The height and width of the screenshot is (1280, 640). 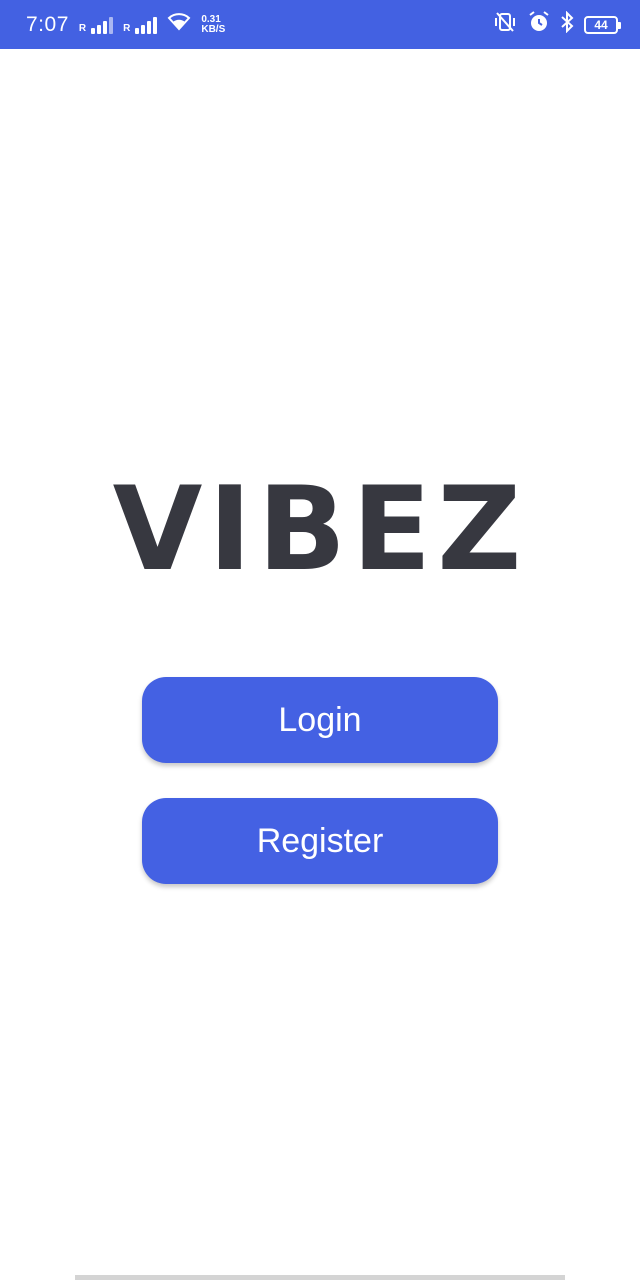 I want to click on nav-hint-bar, so click(x=320, y=1277).